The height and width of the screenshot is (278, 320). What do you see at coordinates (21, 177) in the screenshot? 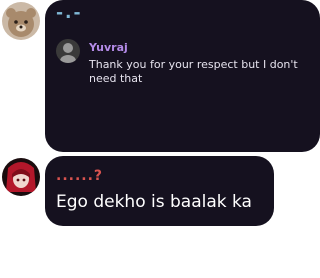
I see `anime-avatar-icon` at bounding box center [21, 177].